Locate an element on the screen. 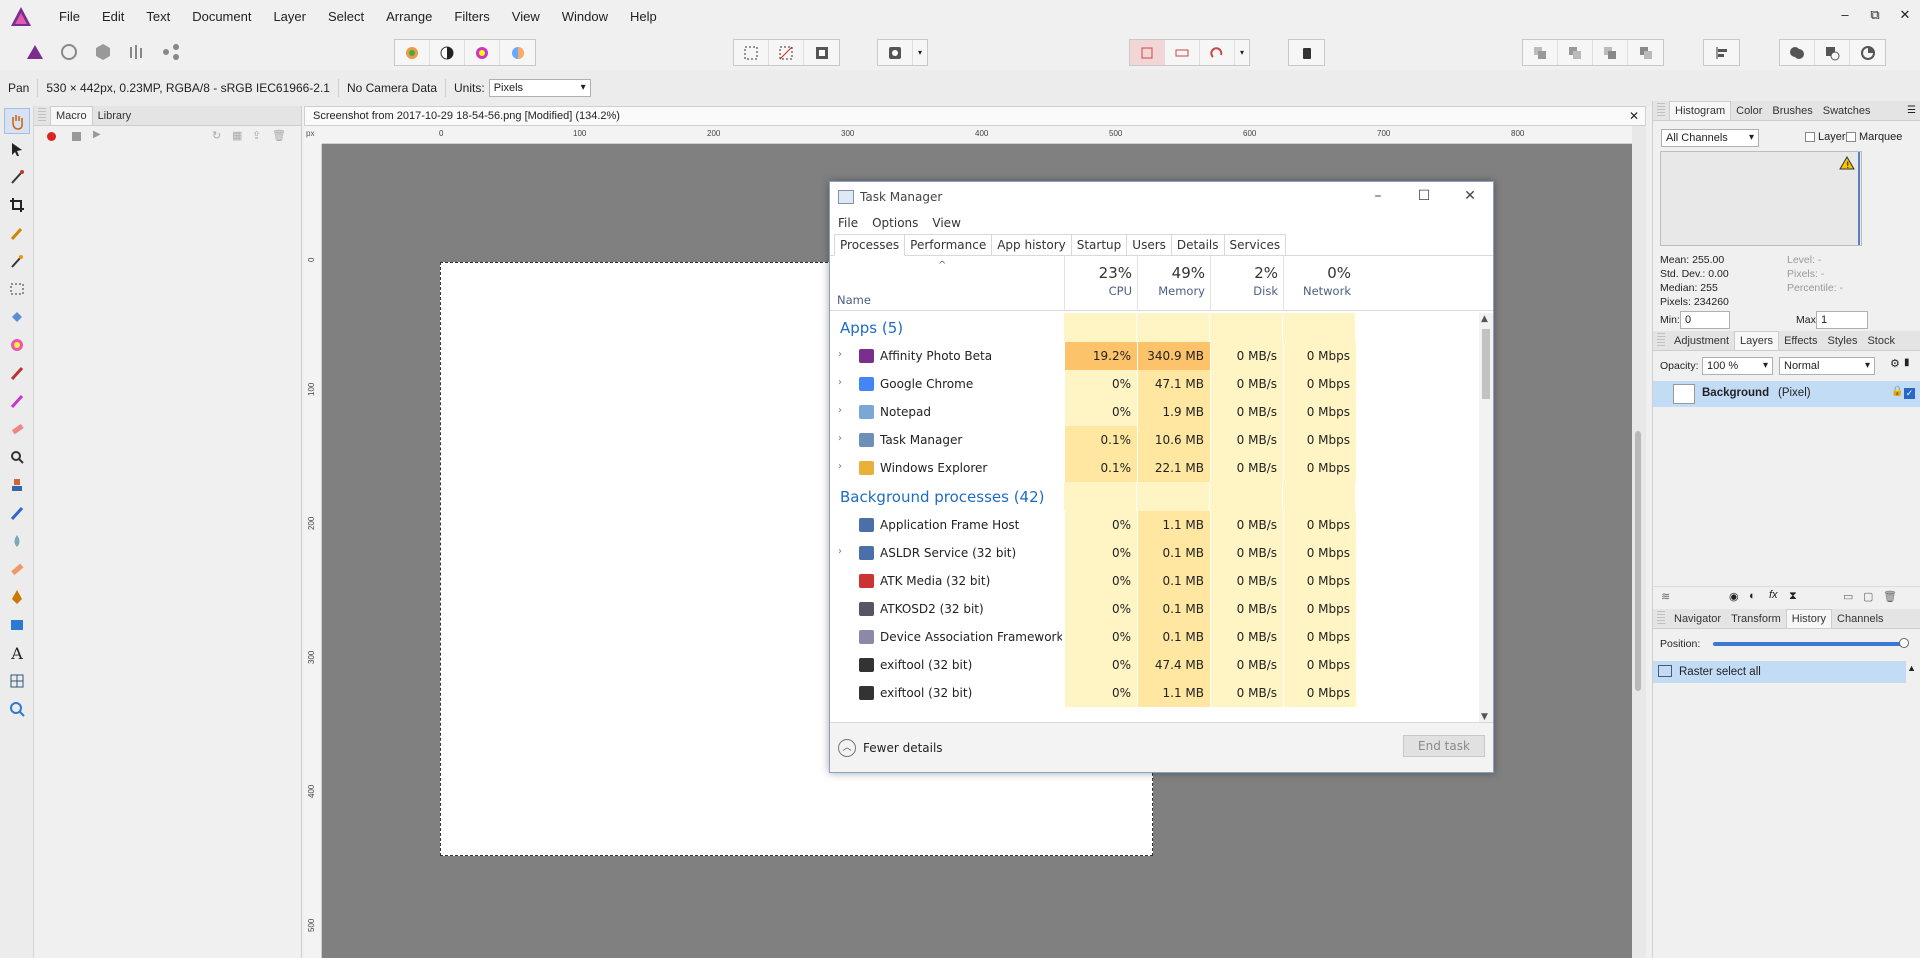 The image size is (1920, 958). fewer-details-button: ︿ Fewer details is located at coordinates (890, 748).